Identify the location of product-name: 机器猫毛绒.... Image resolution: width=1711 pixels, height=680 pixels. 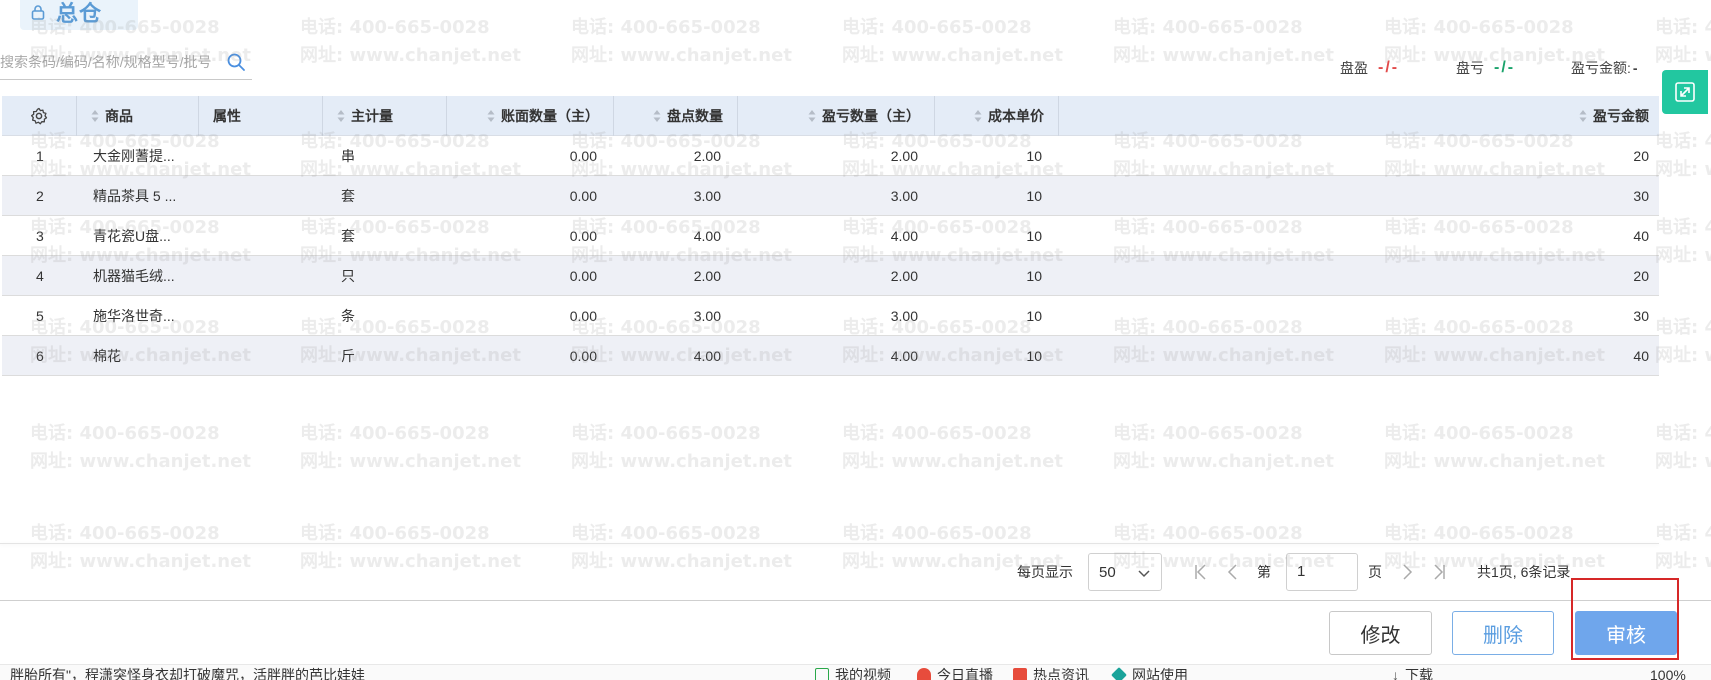
(134, 276).